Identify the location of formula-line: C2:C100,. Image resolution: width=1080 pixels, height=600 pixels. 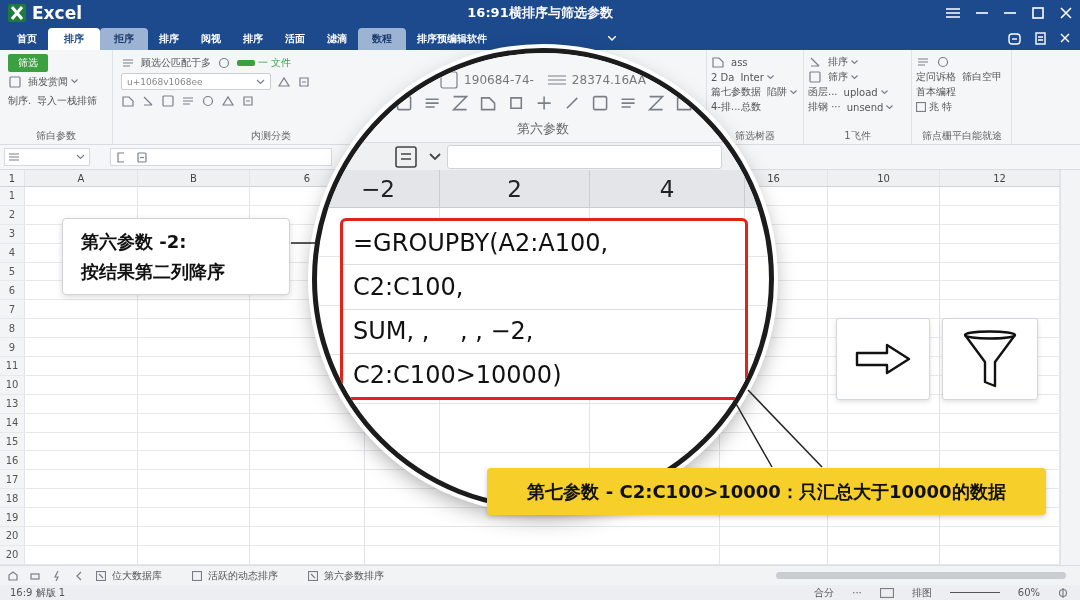
(544, 287).